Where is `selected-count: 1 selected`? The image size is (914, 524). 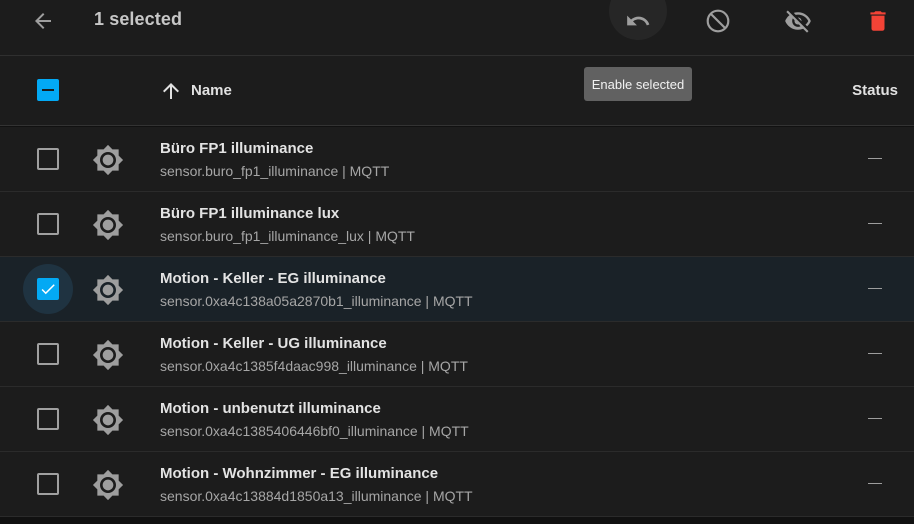
selected-count: 1 selected is located at coordinates (138, 19).